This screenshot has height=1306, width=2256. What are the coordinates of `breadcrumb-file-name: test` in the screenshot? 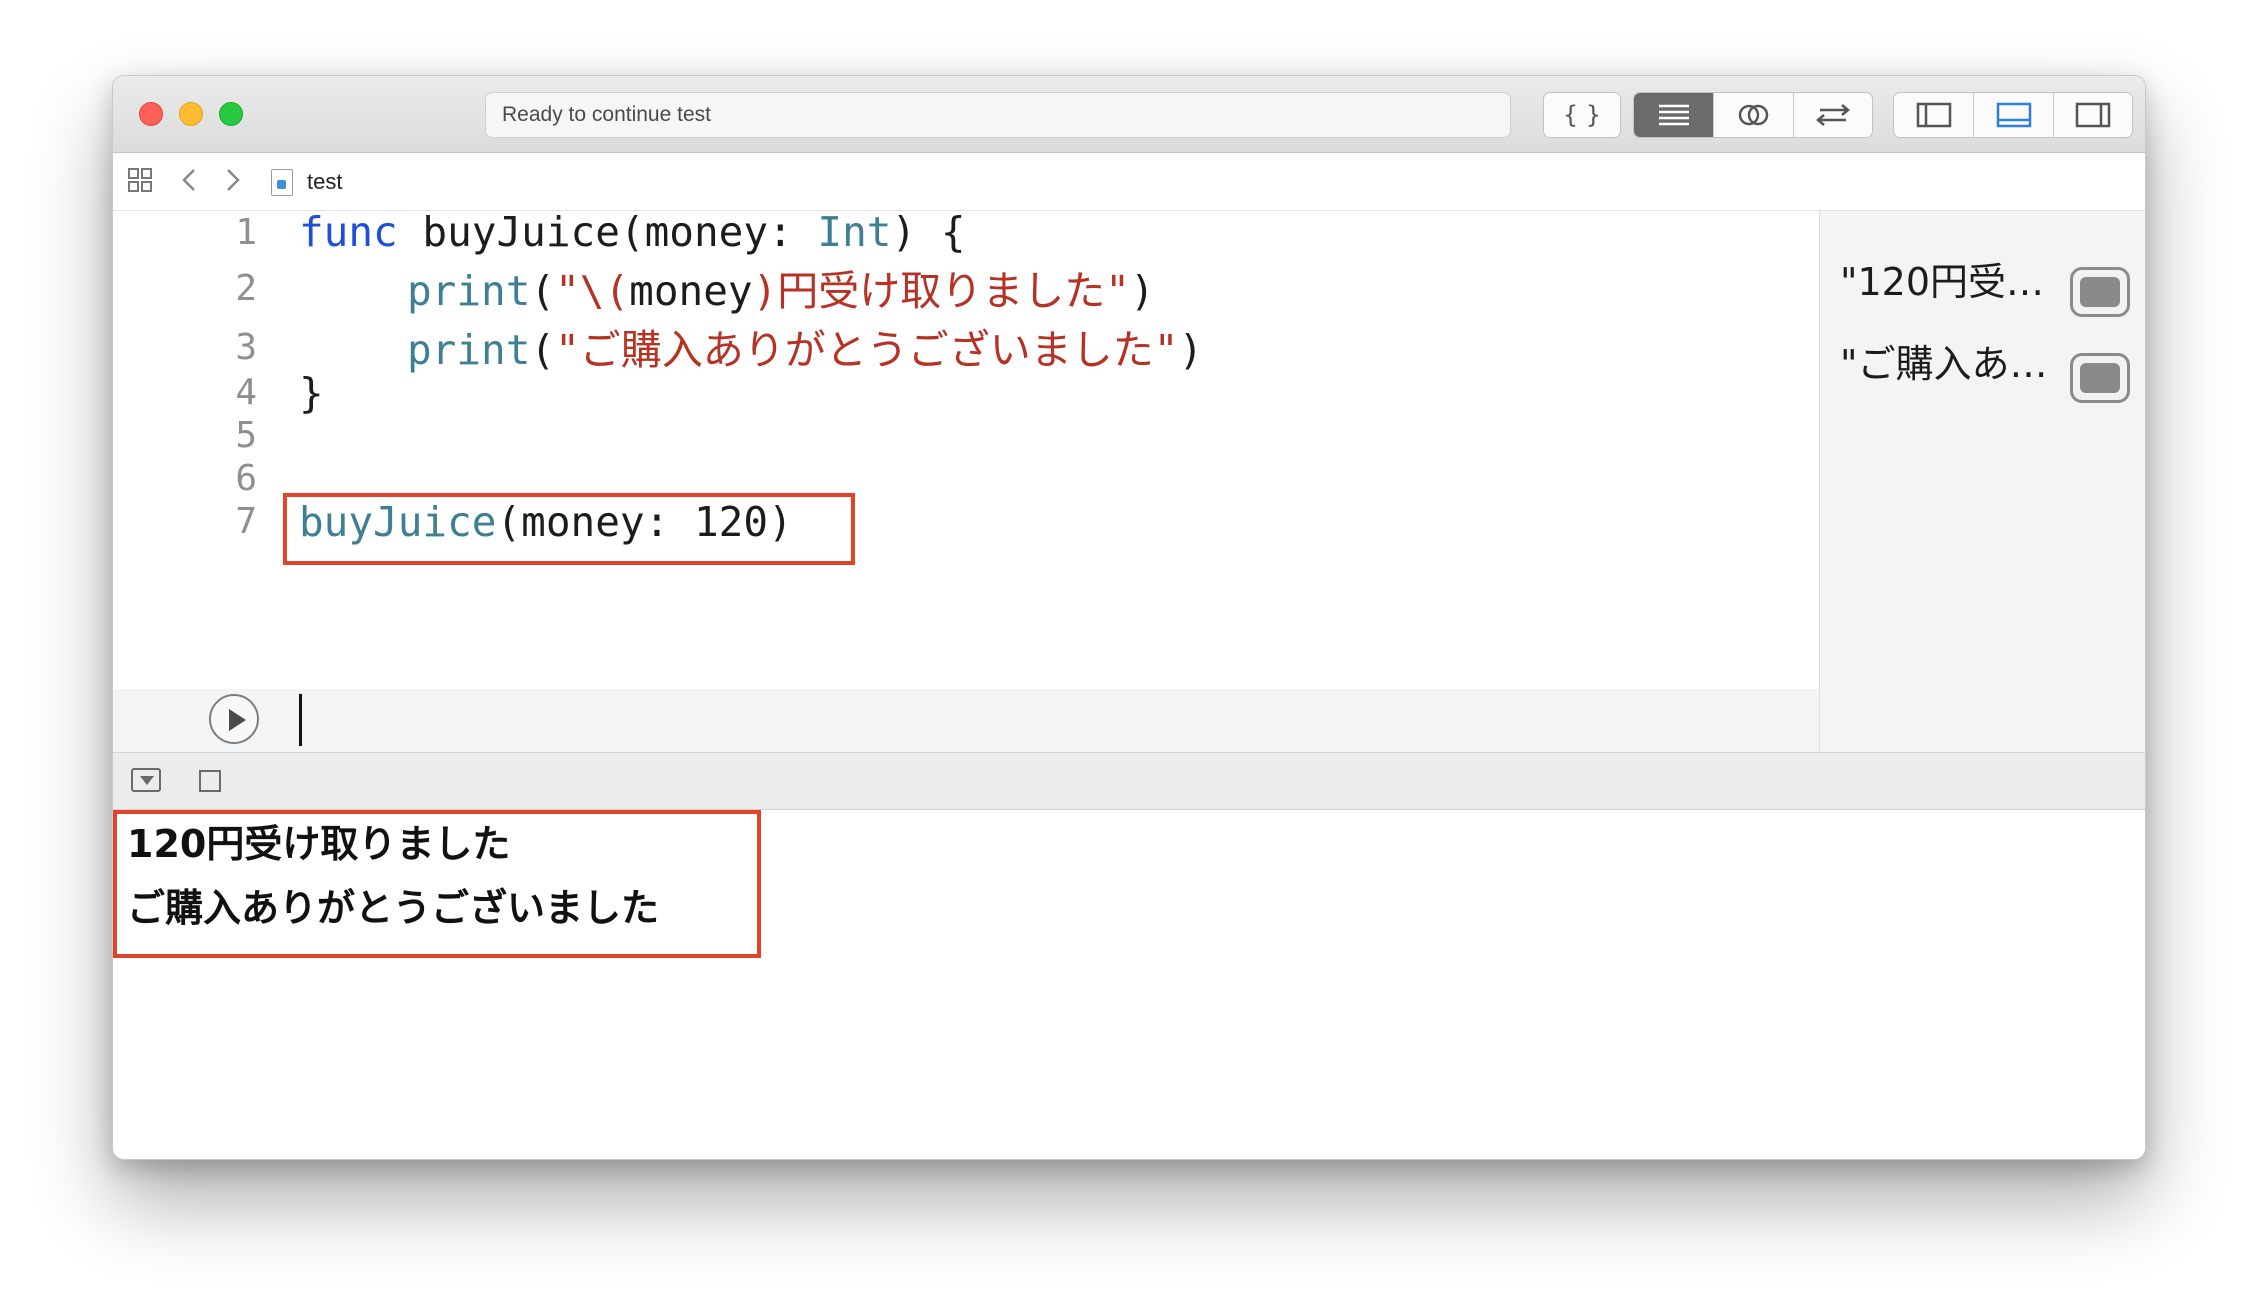 It's located at (324, 182).